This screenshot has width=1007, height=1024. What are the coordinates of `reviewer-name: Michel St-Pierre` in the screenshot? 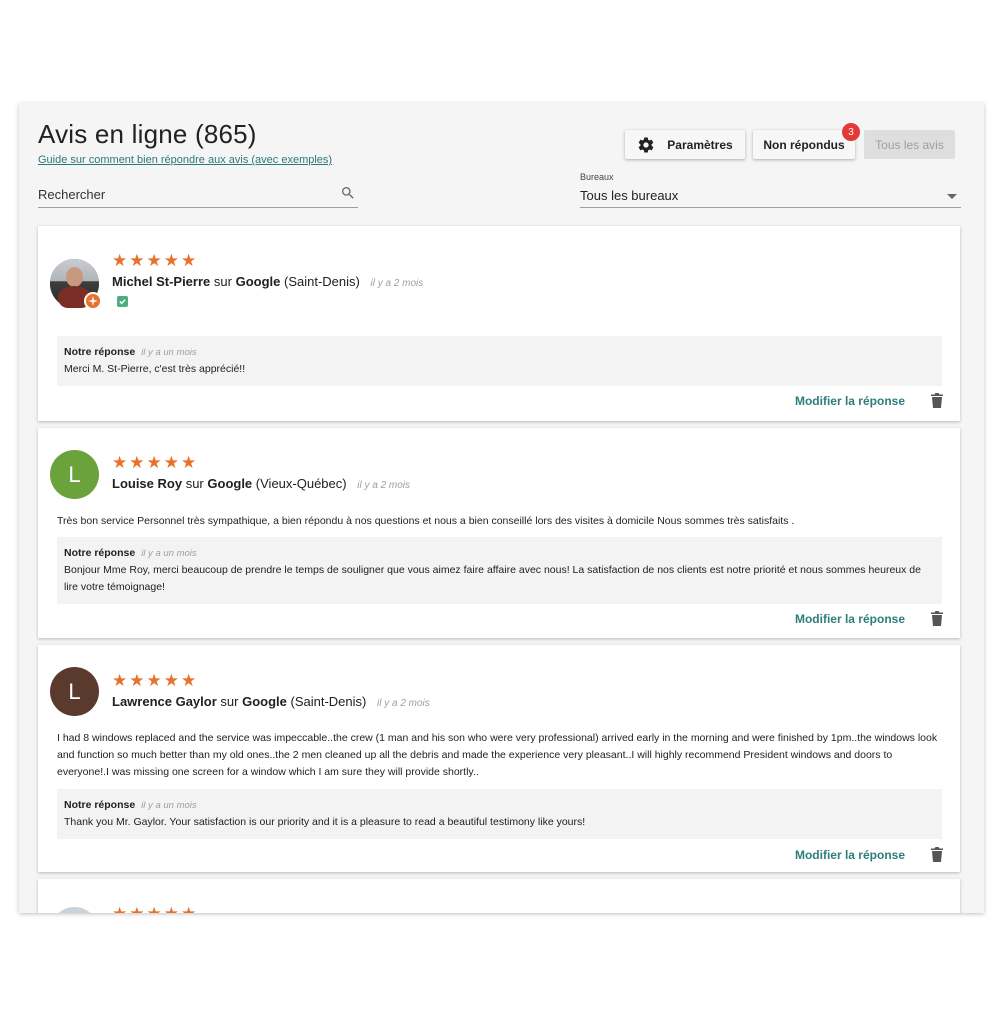 It's located at (161, 281).